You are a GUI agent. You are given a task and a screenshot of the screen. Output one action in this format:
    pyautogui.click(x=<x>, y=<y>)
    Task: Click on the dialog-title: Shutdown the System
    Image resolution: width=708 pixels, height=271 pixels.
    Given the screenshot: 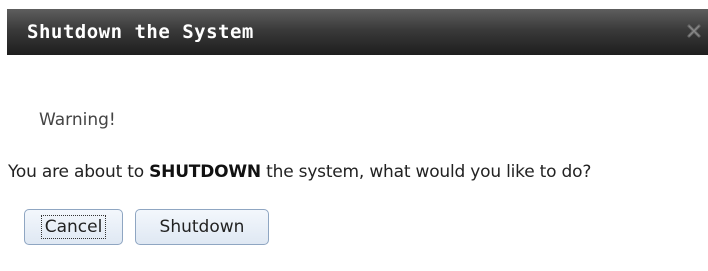 What is the action you would take?
    pyautogui.click(x=140, y=32)
    